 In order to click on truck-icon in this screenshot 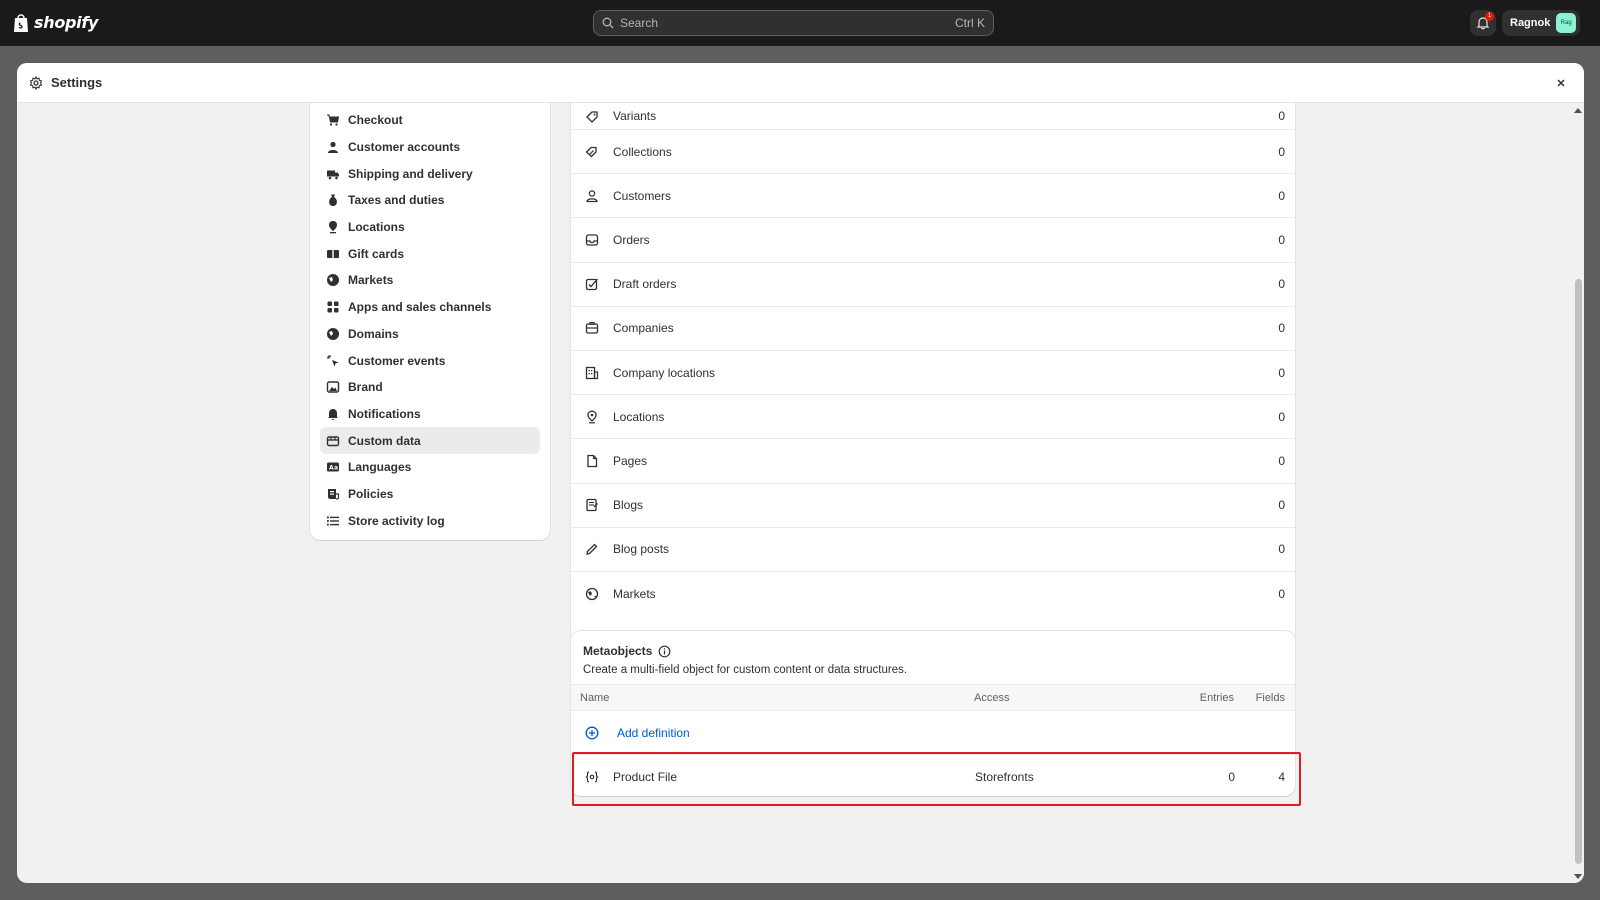, I will do `click(333, 175)`.